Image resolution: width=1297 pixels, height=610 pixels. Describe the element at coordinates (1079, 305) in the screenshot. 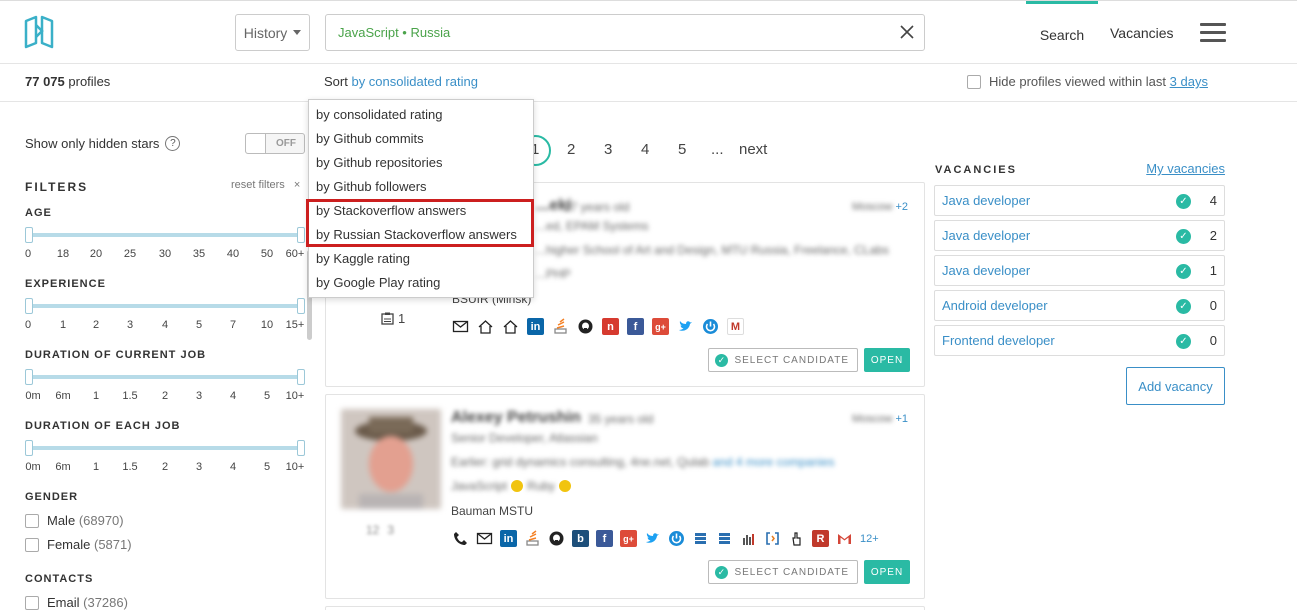

I see `vacancy-item: Android developer ✓ 0` at that location.